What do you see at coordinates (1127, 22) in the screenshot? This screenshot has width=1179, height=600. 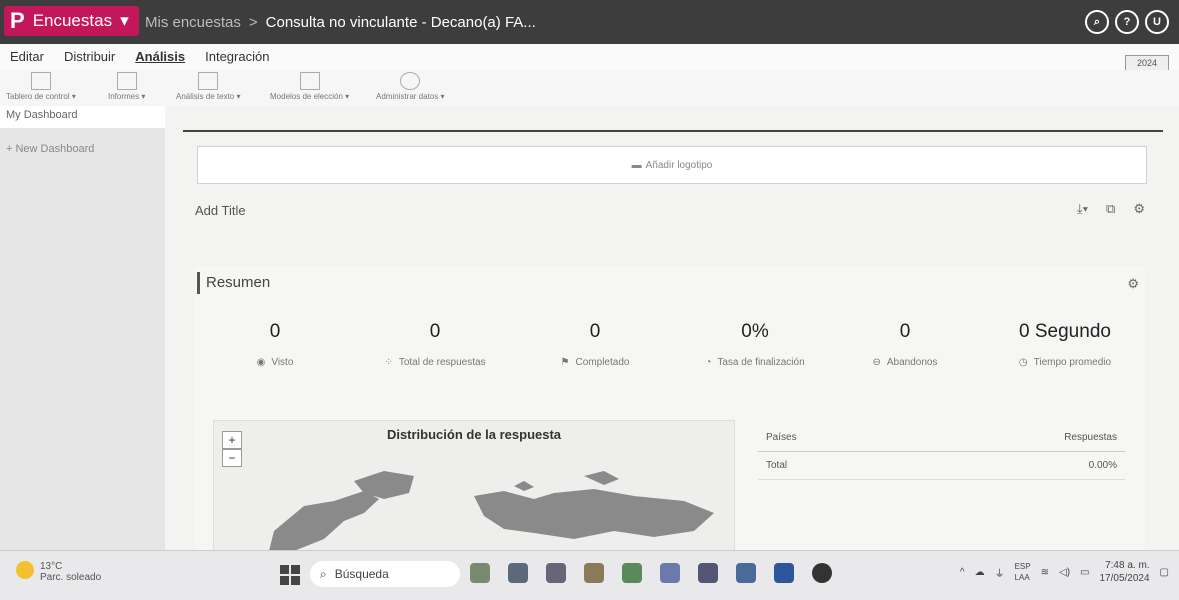 I see `help-icon: ?` at bounding box center [1127, 22].